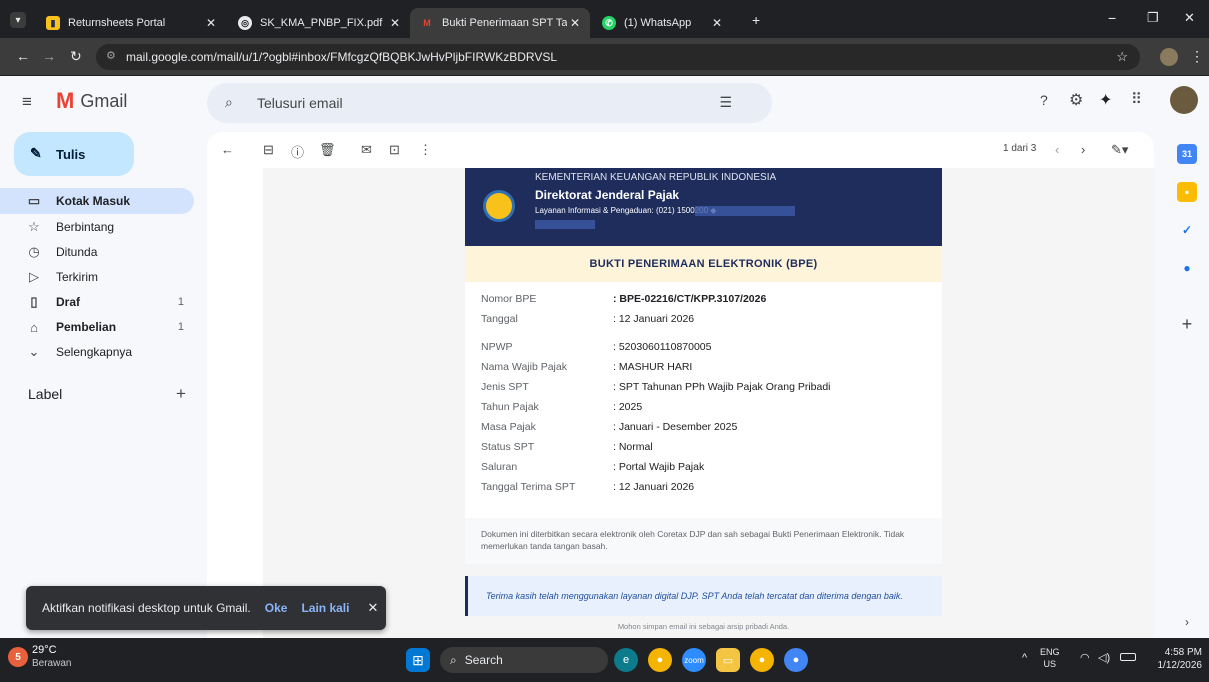 The height and width of the screenshot is (682, 1209). What do you see at coordinates (497, 347) in the screenshot?
I see `field-key: NPWP` at bounding box center [497, 347].